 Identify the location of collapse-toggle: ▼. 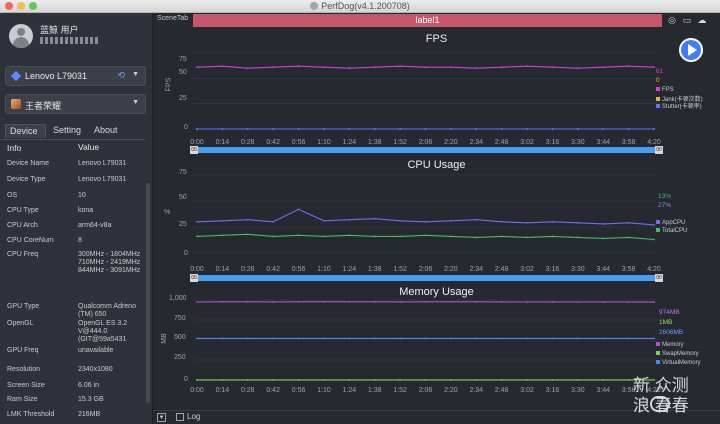
(161, 417).